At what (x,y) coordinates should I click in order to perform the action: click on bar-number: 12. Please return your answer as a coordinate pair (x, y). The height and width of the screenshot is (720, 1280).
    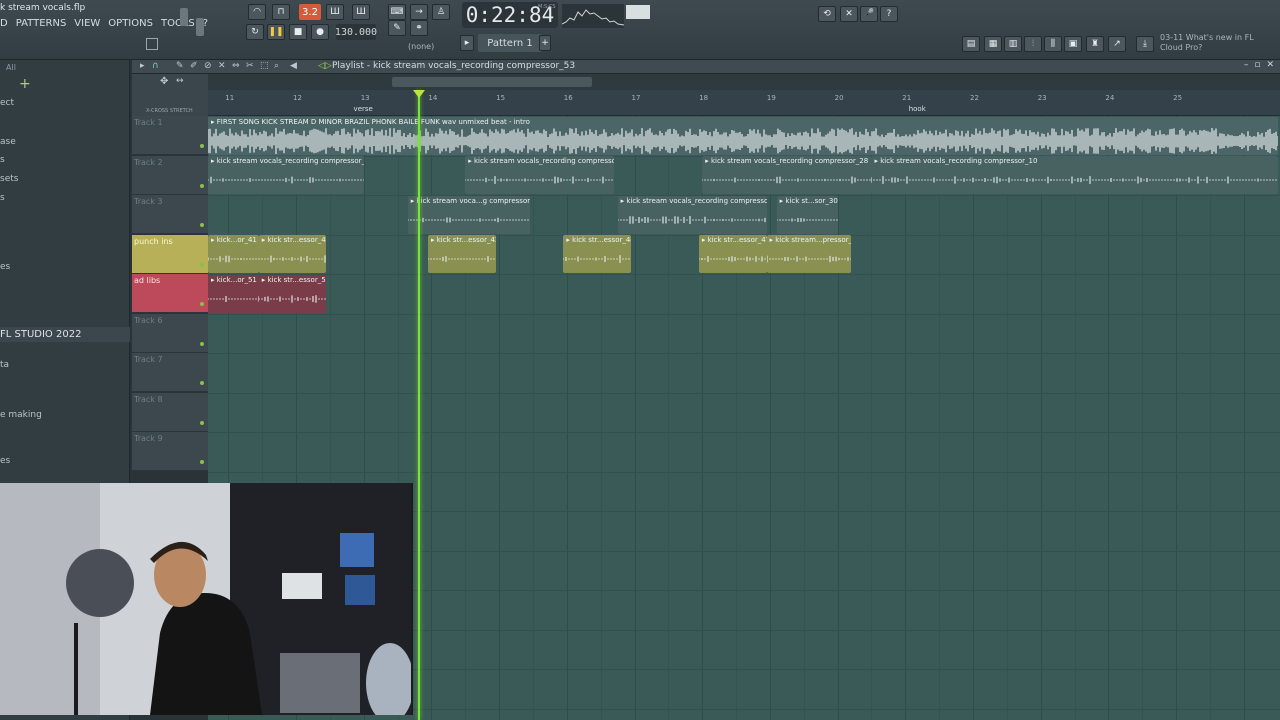
    Looking at the image, I should click on (297, 98).